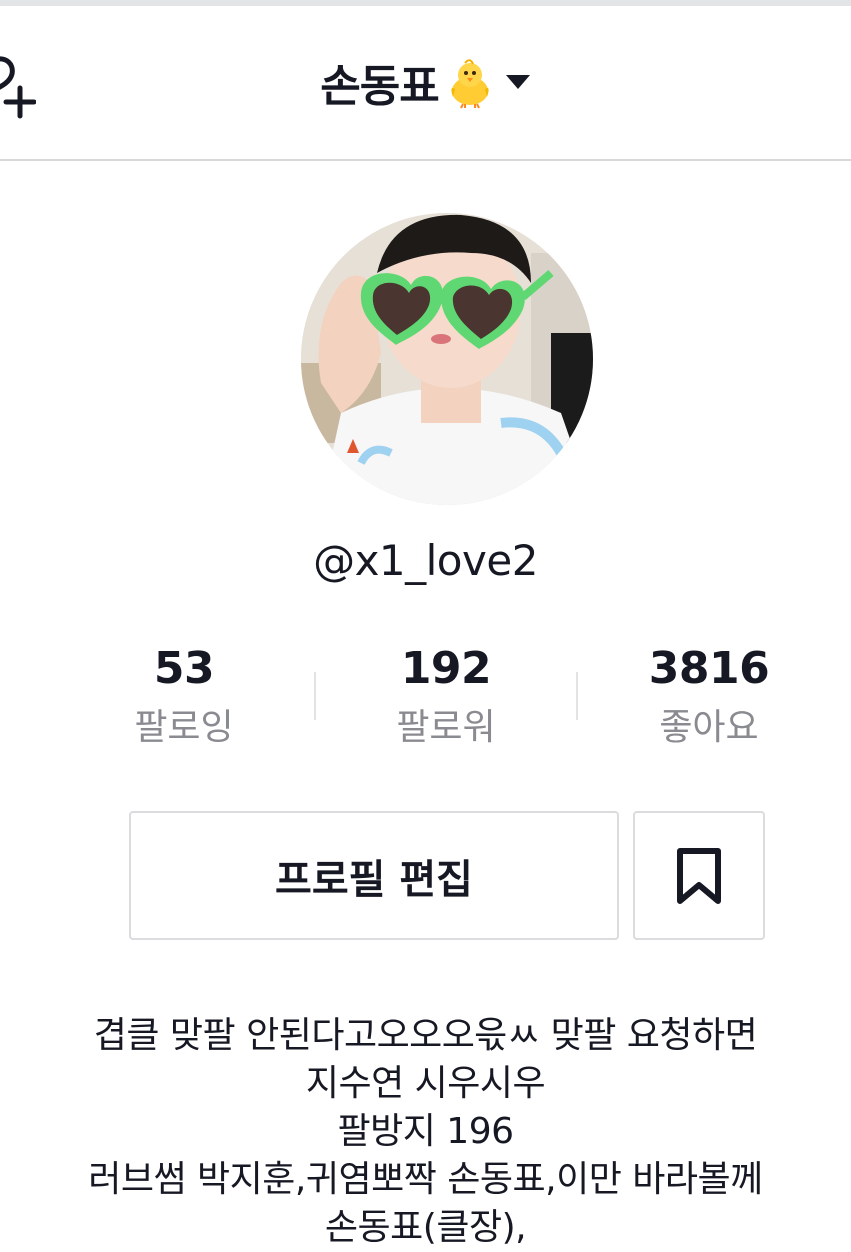 The width and height of the screenshot is (851, 1252). What do you see at coordinates (577, 696) in the screenshot?
I see `stat-divider` at bounding box center [577, 696].